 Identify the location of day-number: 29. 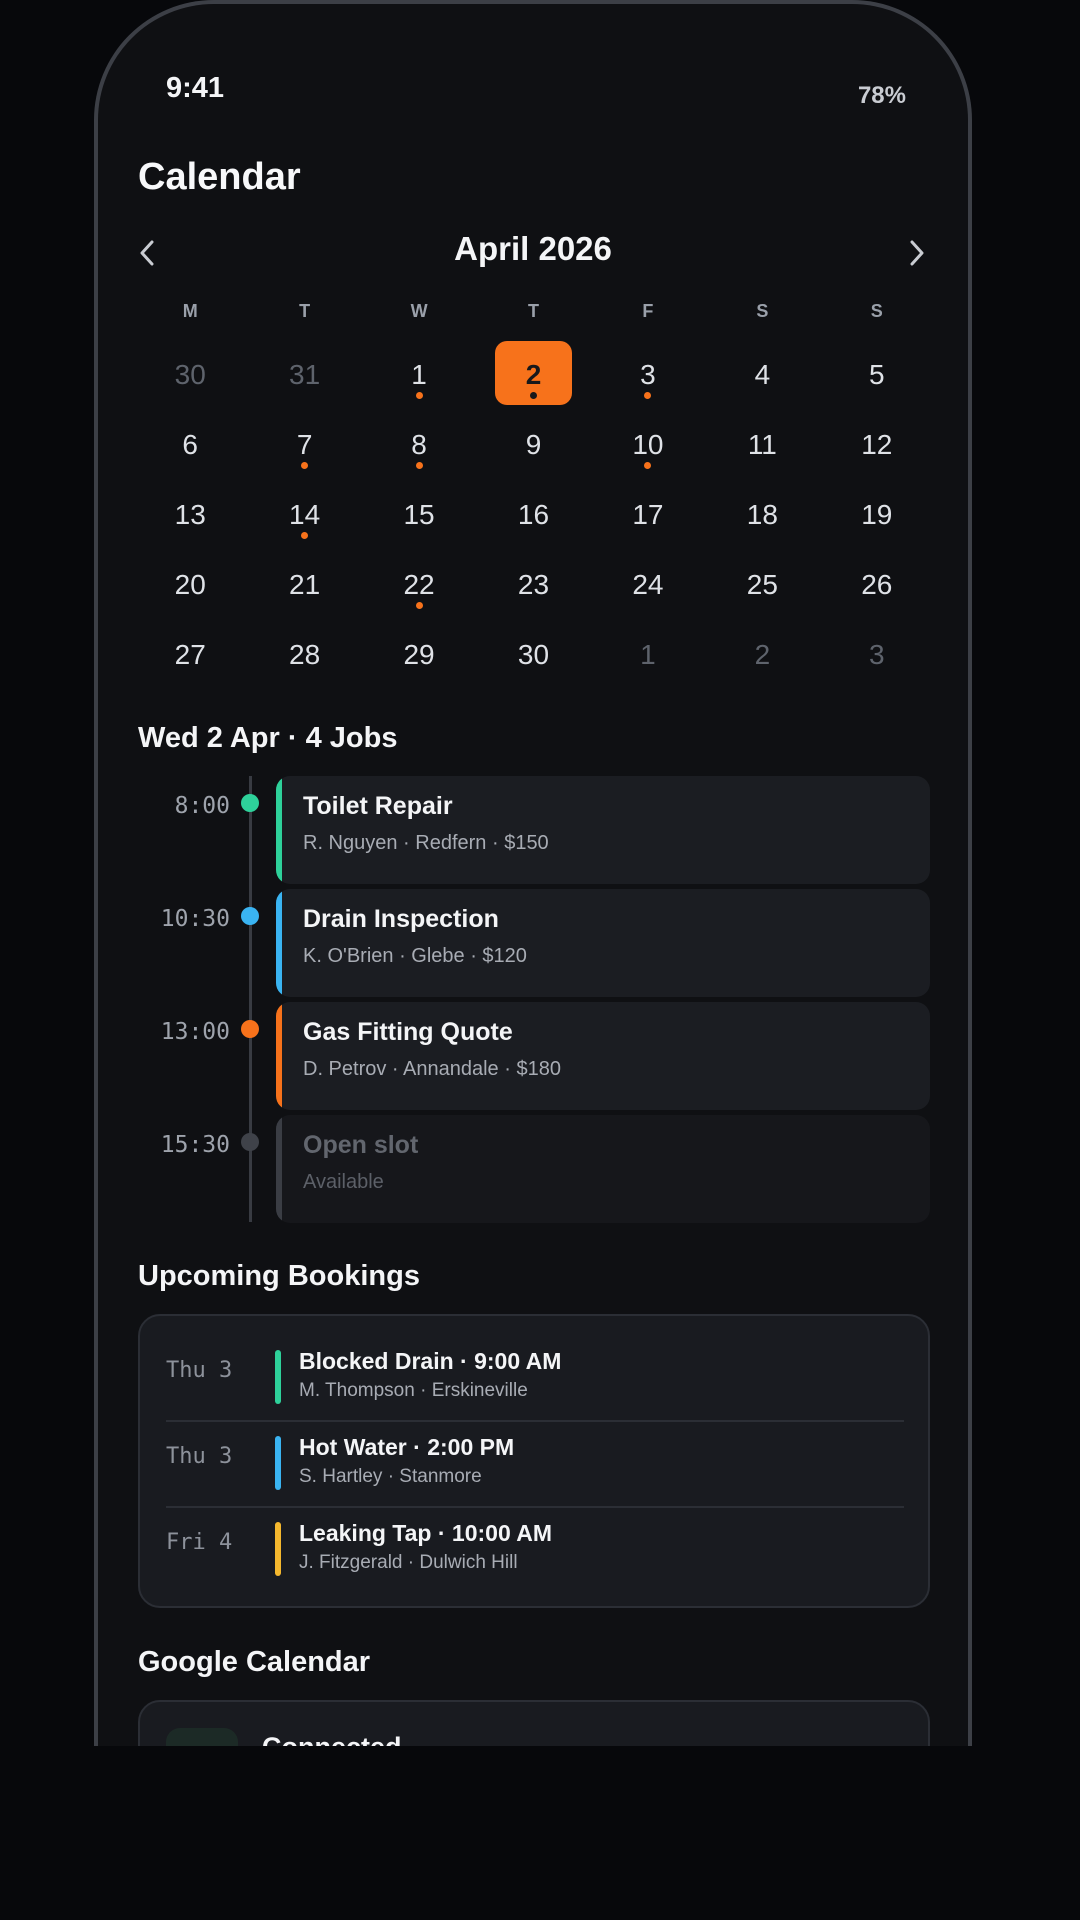
(419, 654).